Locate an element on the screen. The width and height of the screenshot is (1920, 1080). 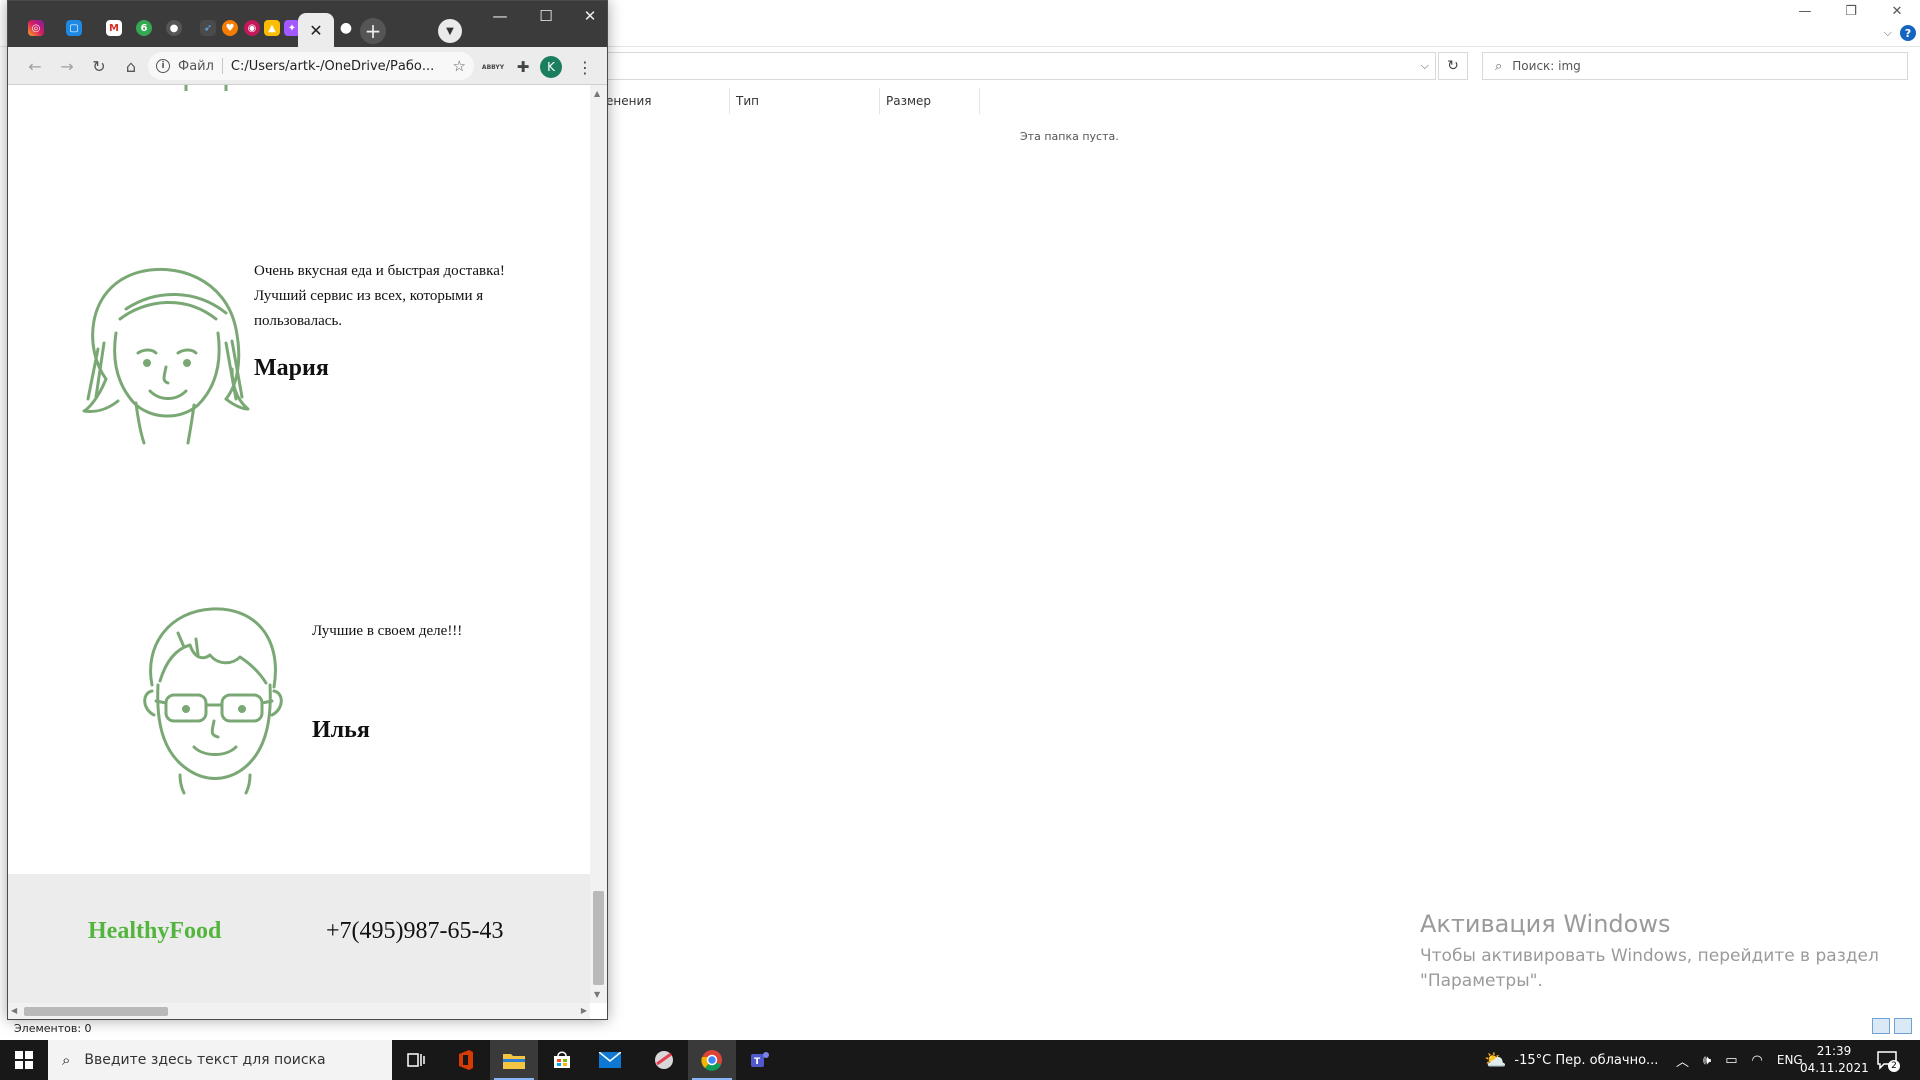
svg-text: T is located at coordinates (757, 1062).